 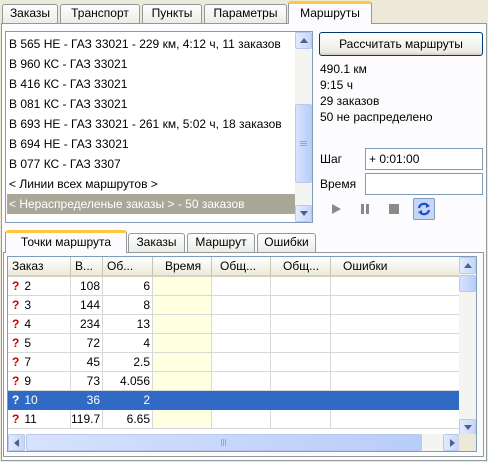 What do you see at coordinates (87, 362) in the screenshot?
I see `cell-v: 45` at bounding box center [87, 362].